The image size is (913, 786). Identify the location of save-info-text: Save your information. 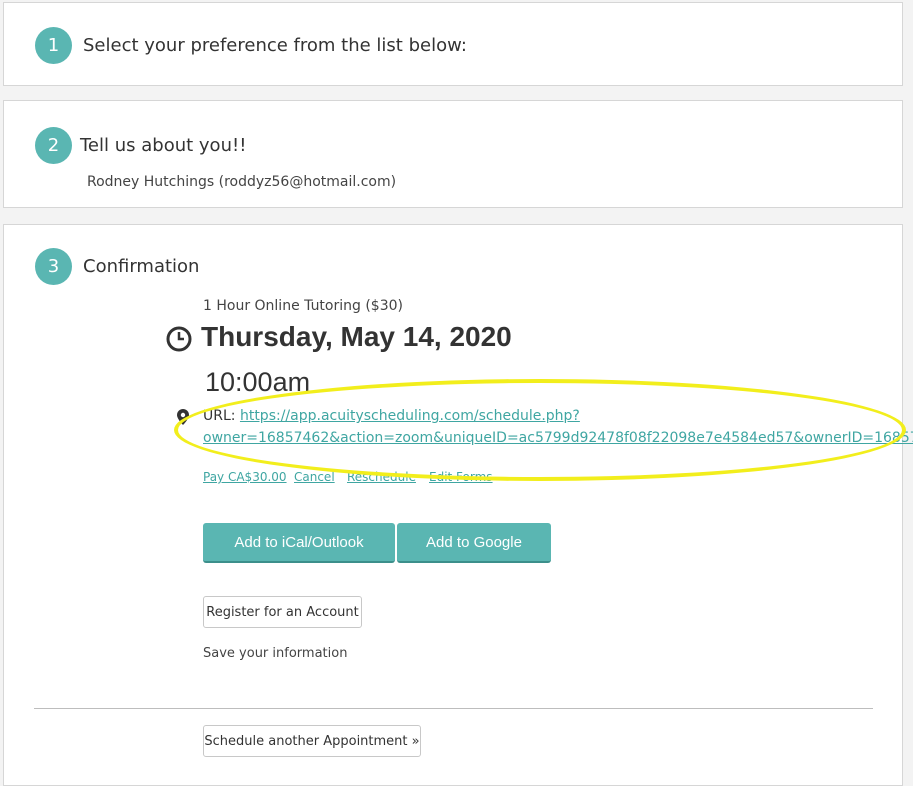
(275, 653).